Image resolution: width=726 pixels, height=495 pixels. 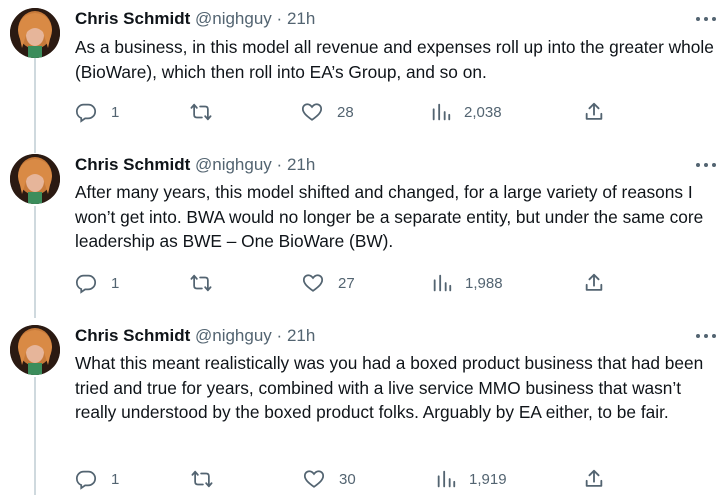 I want to click on tweet-actions: 1 28 2,038, so click(x=355, y=112).